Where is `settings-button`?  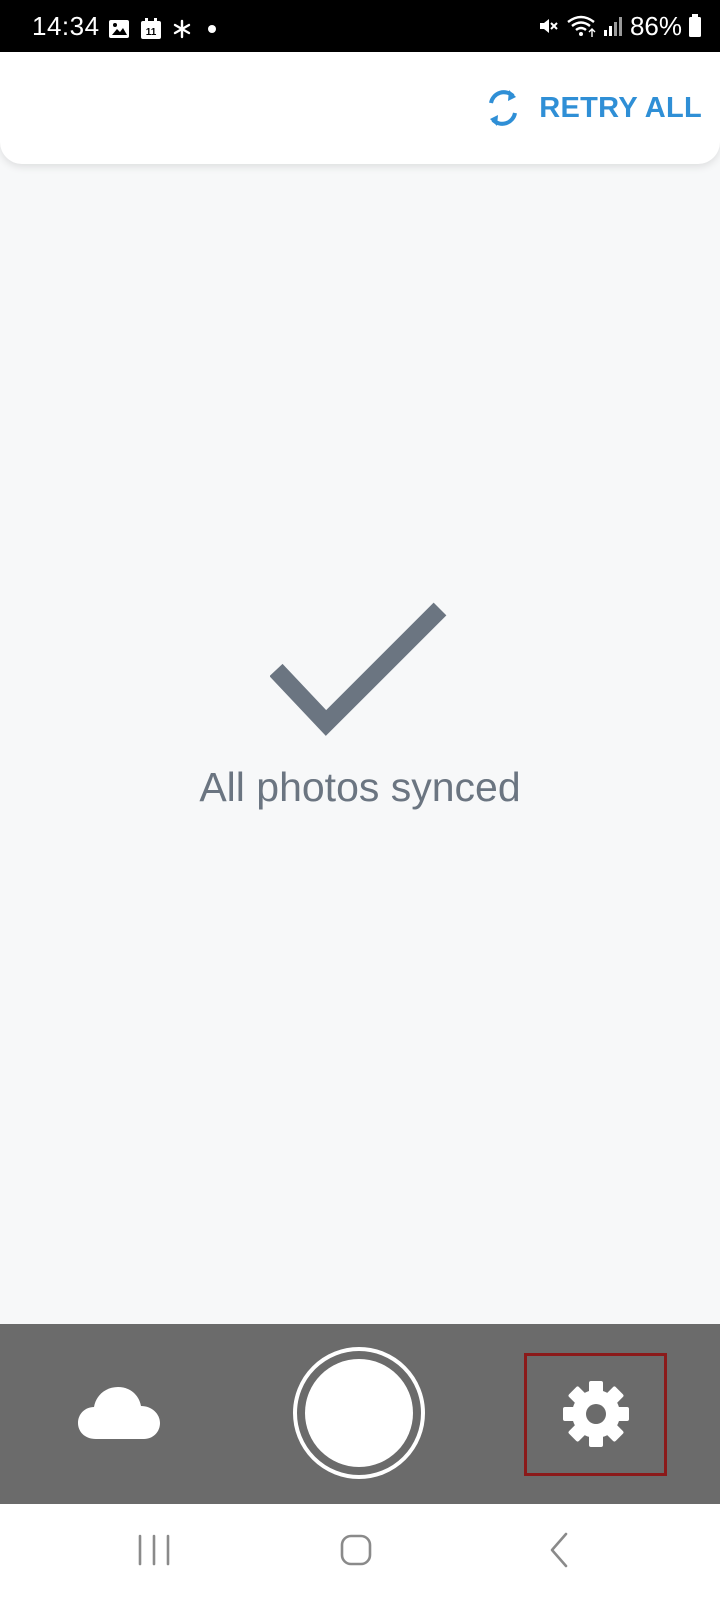 settings-button is located at coordinates (595, 1414).